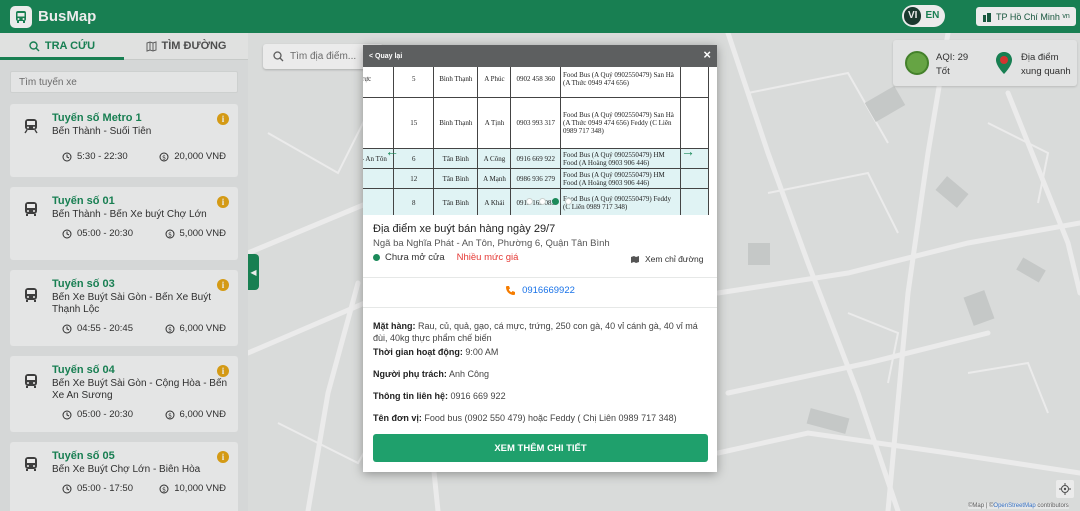  I want to click on logo: BusMap, so click(53, 16).